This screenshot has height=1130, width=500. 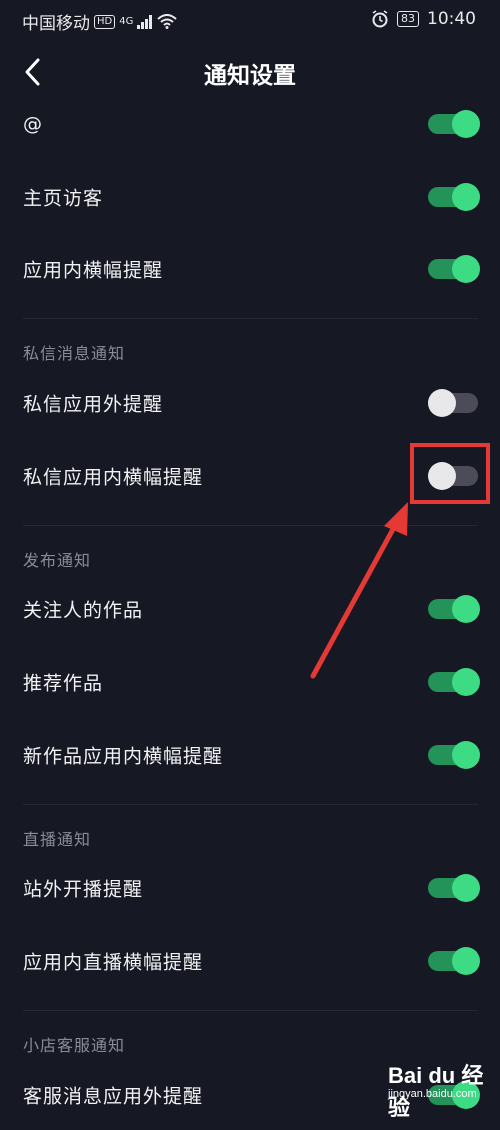 What do you see at coordinates (105, 21) in the screenshot?
I see `hd-badge: HD` at bounding box center [105, 21].